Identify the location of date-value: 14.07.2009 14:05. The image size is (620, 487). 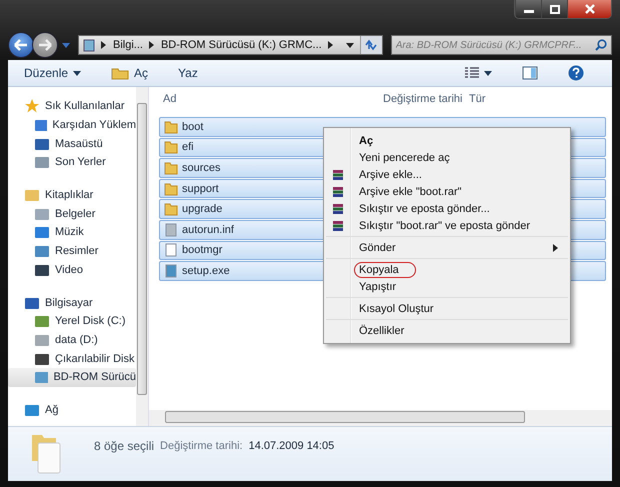
(291, 446).